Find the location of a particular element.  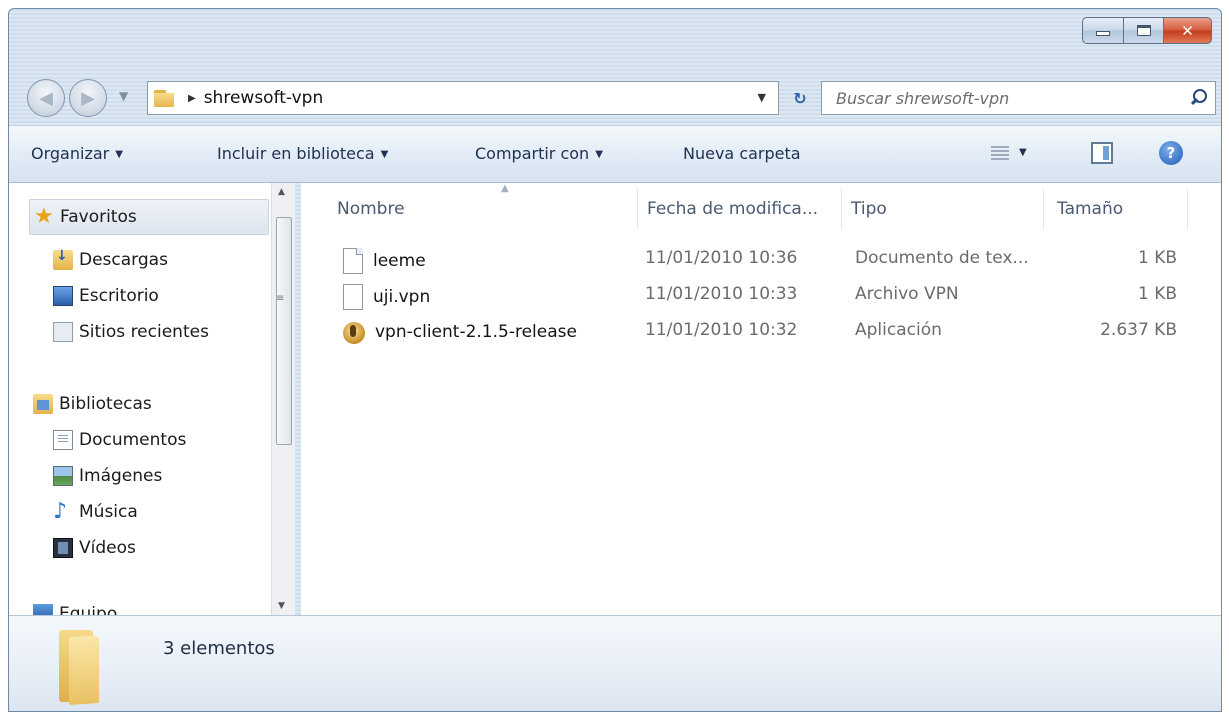

sidebar-item-documents: Documentos is located at coordinates (119, 440).